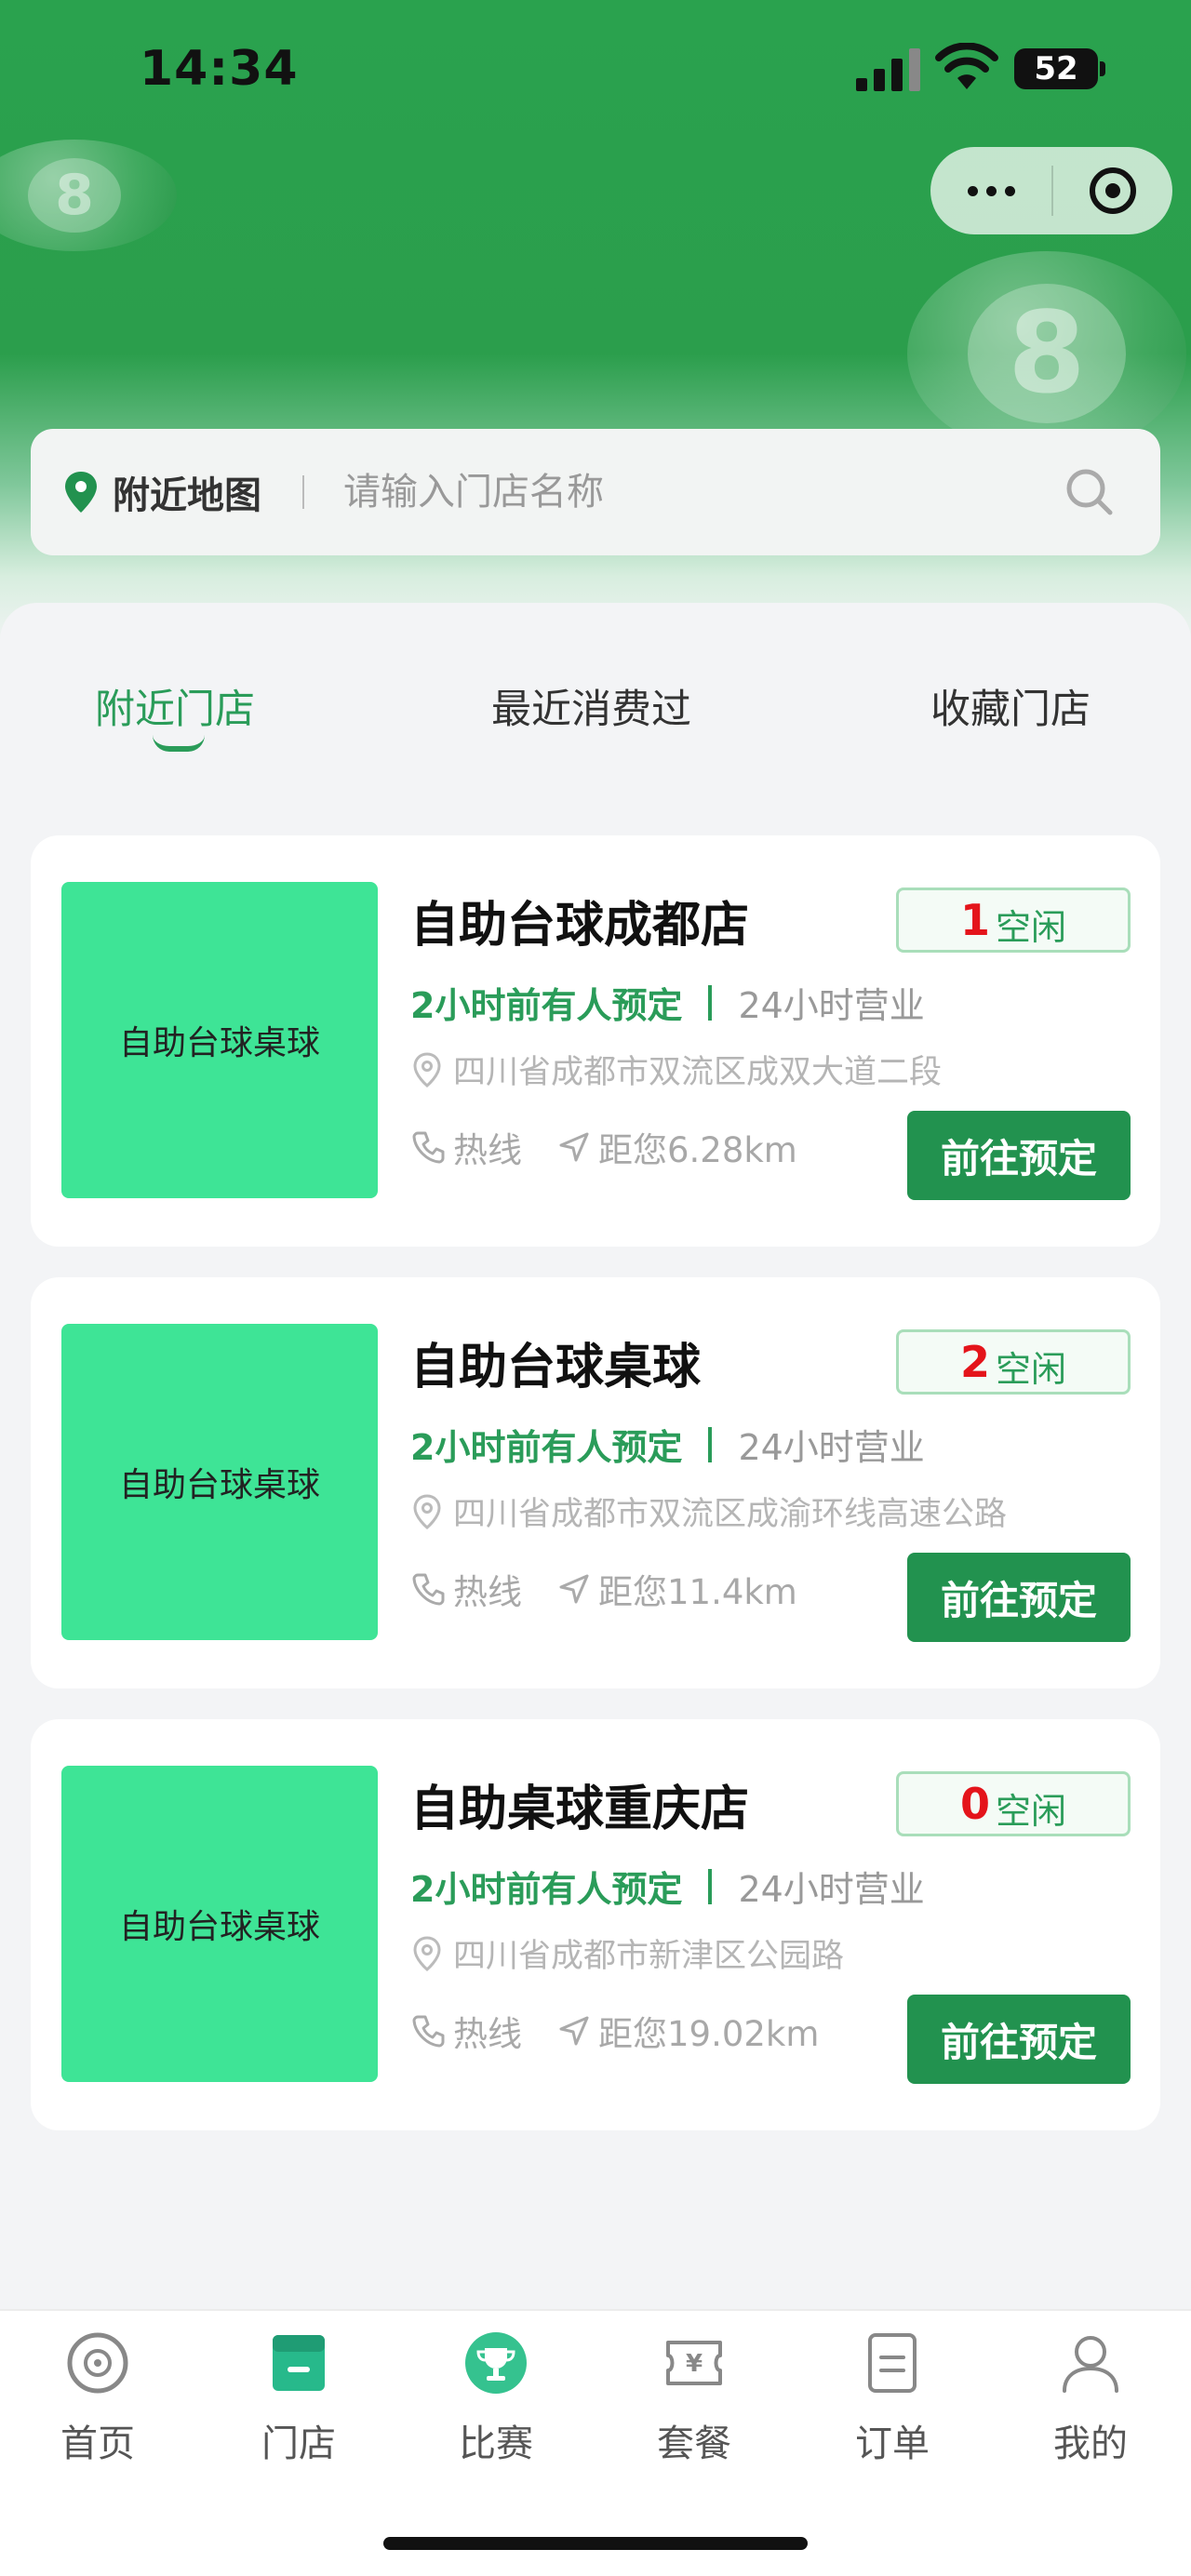  What do you see at coordinates (81, 492) in the screenshot?
I see `location-pin-icon` at bounding box center [81, 492].